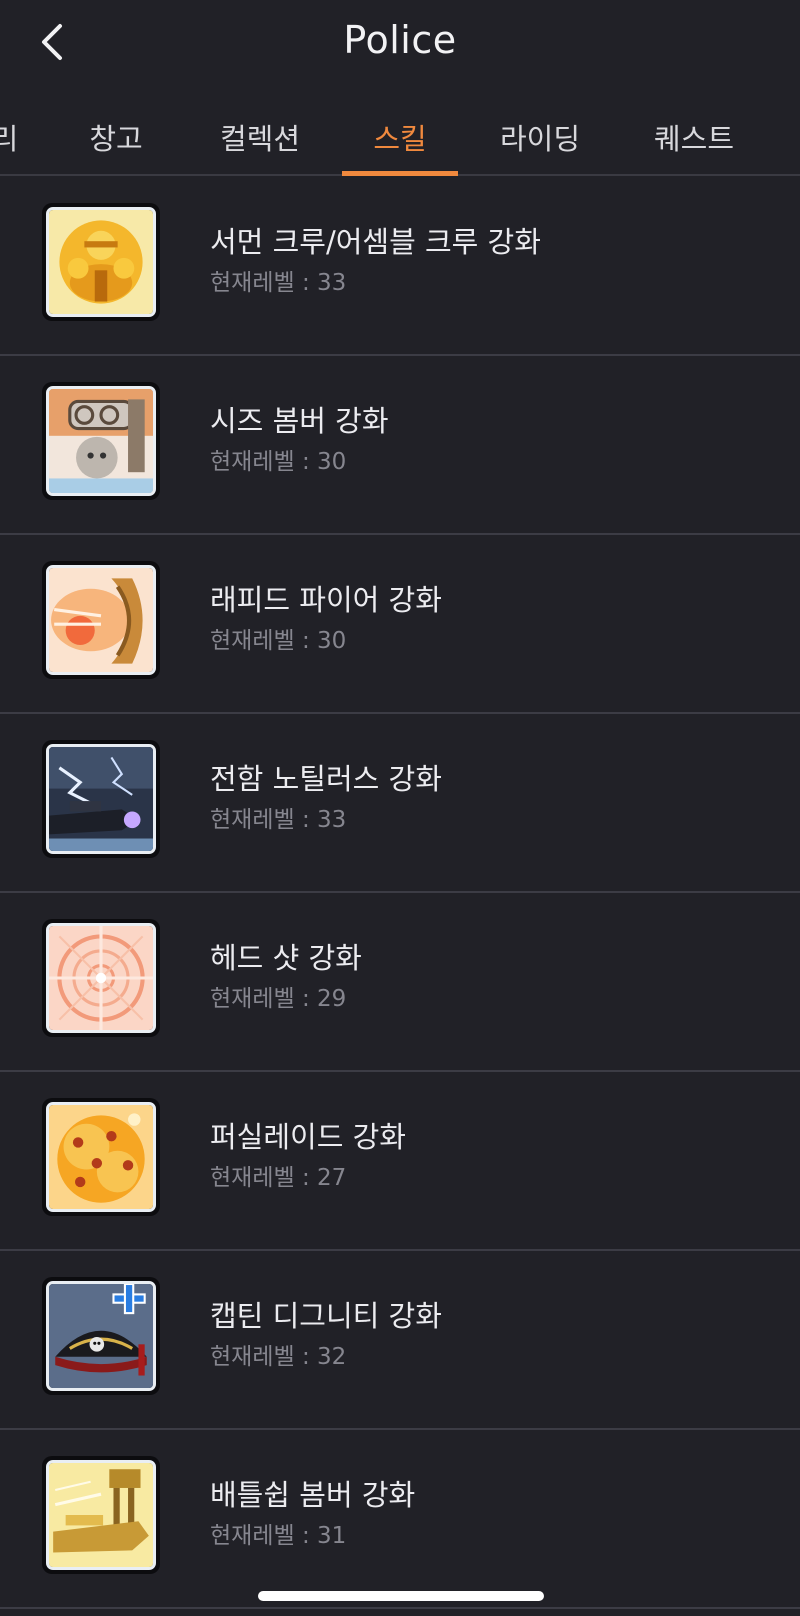 This screenshot has height=1616, width=800. I want to click on captain-dignity-icon, so click(101, 1336).